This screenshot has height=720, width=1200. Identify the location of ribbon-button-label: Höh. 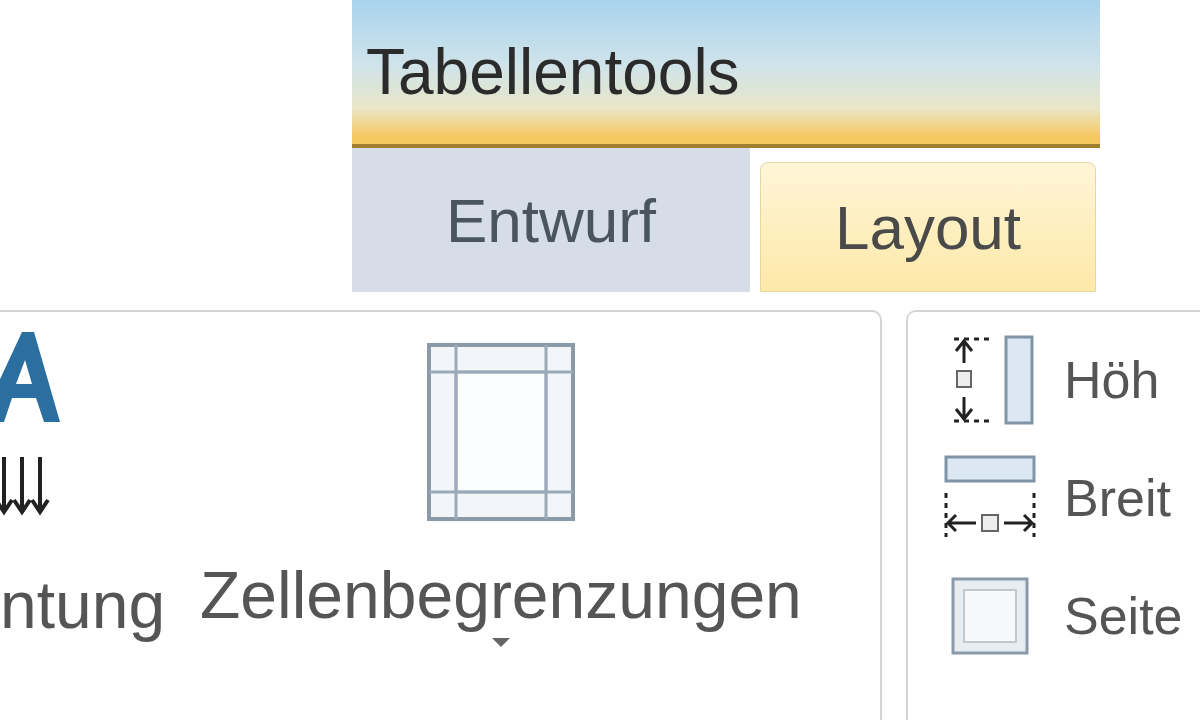
(1112, 380).